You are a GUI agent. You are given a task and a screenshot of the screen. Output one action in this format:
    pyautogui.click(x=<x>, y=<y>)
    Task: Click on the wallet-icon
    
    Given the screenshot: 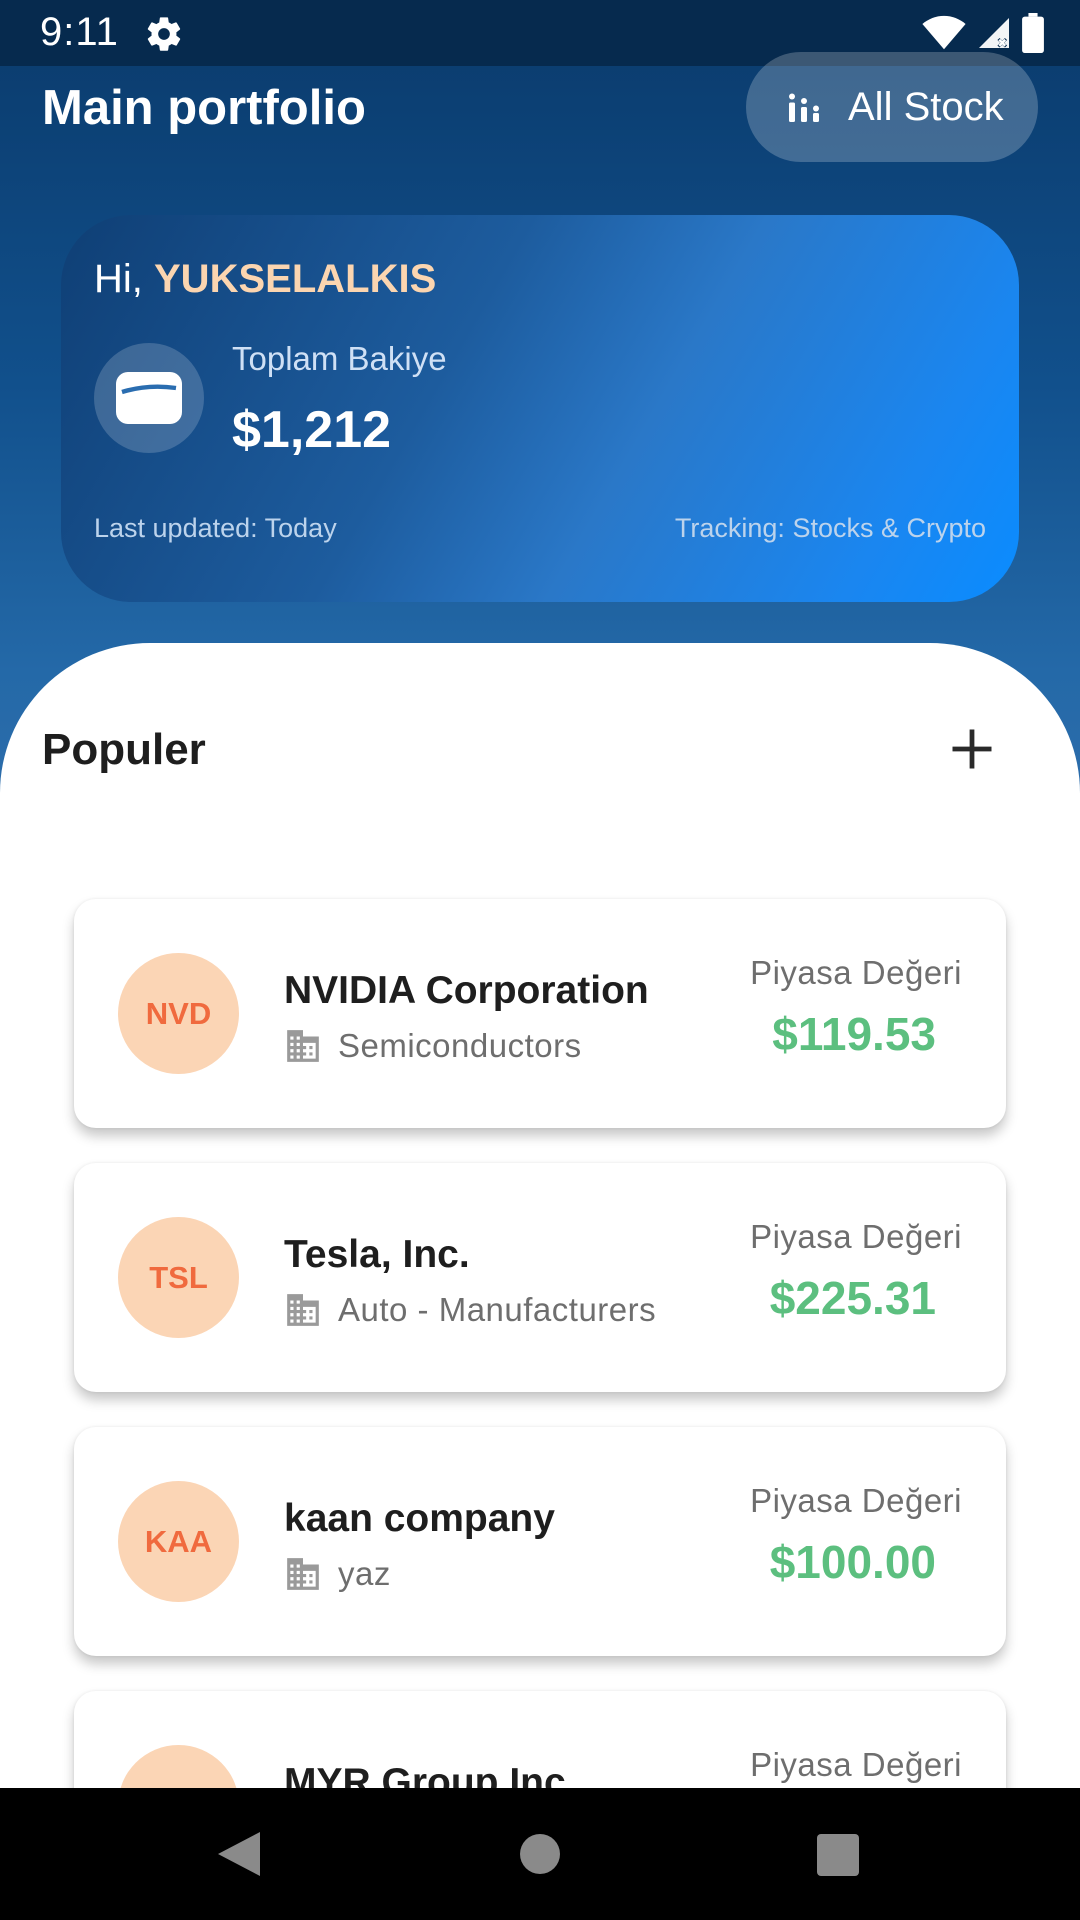 What is the action you would take?
    pyautogui.click(x=149, y=398)
    